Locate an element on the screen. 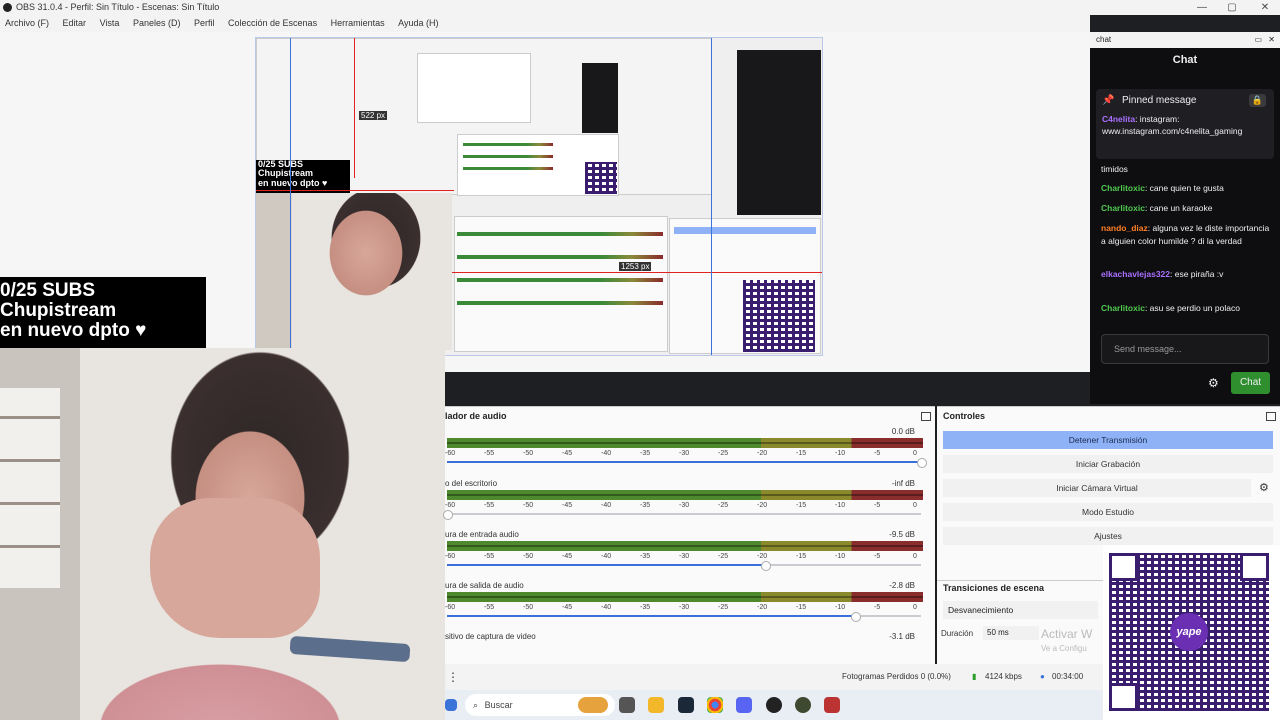  windows-start-icon is located at coordinates (451, 705).